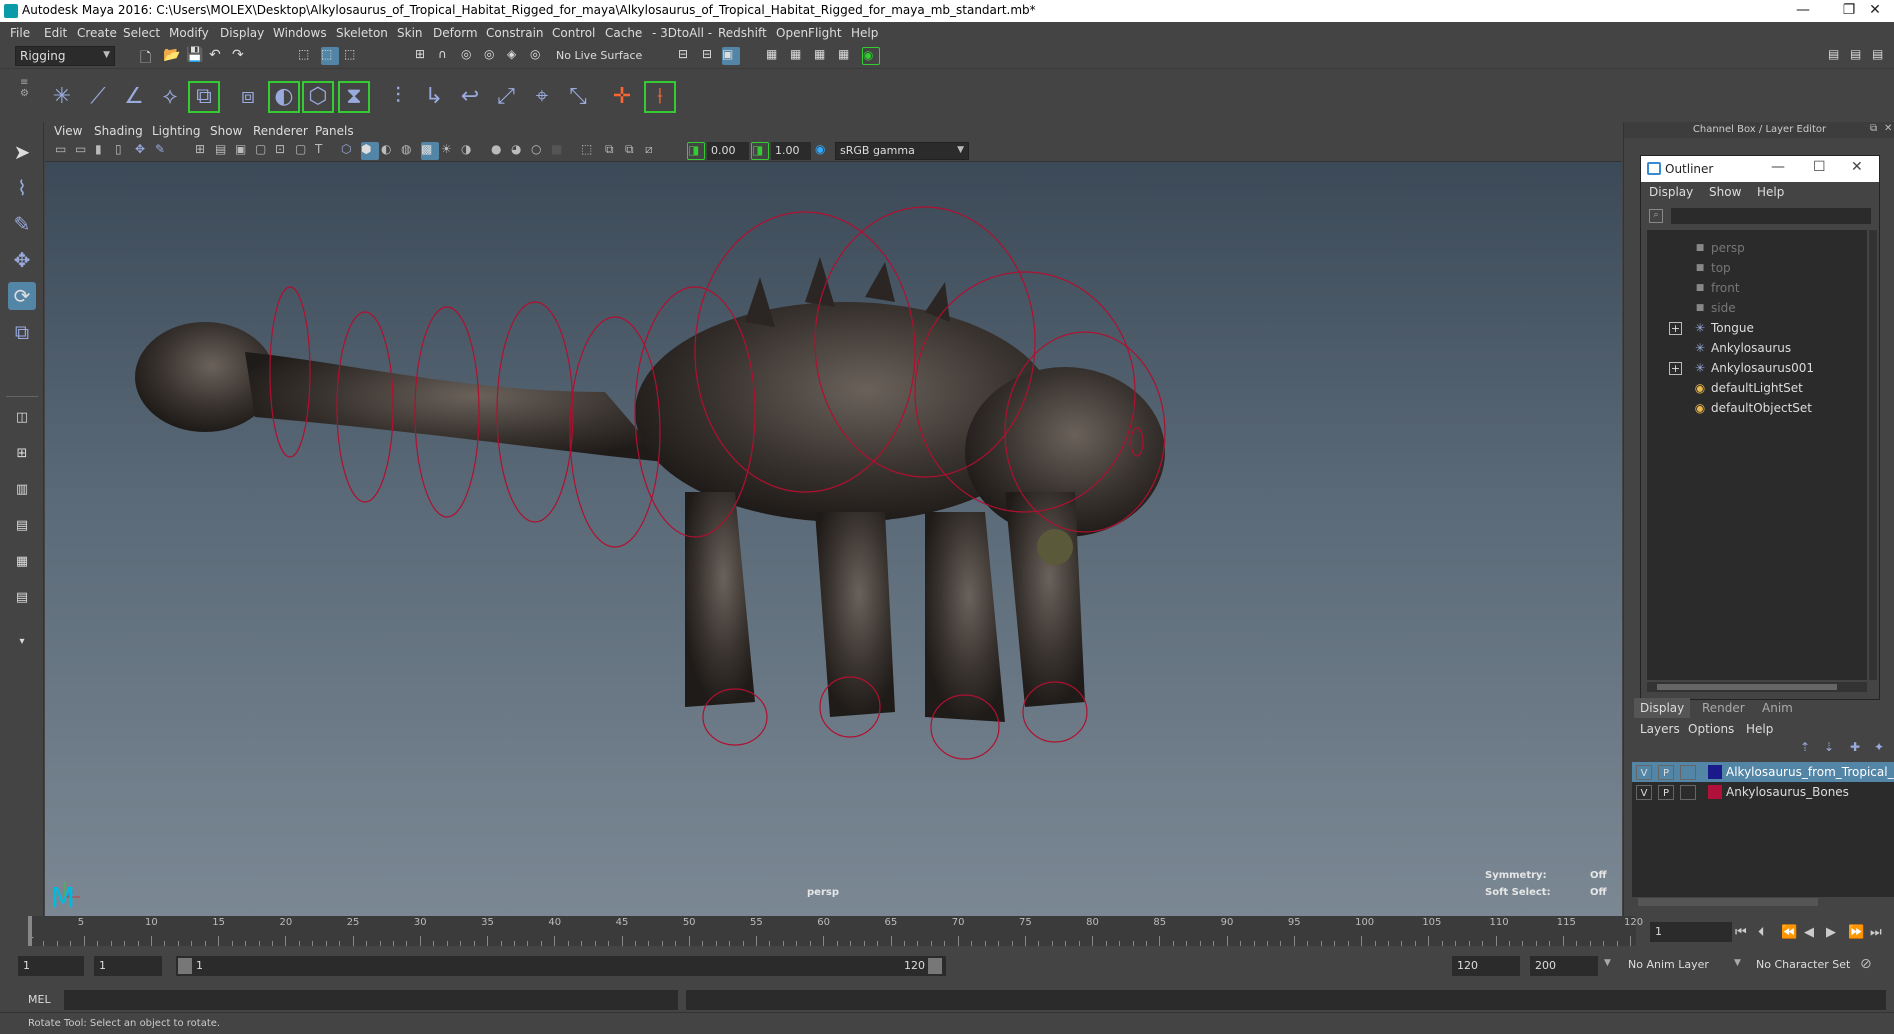 This screenshot has height=1034, width=1894. What do you see at coordinates (1564, 966) in the screenshot?
I see `end-time-field: 200` at bounding box center [1564, 966].